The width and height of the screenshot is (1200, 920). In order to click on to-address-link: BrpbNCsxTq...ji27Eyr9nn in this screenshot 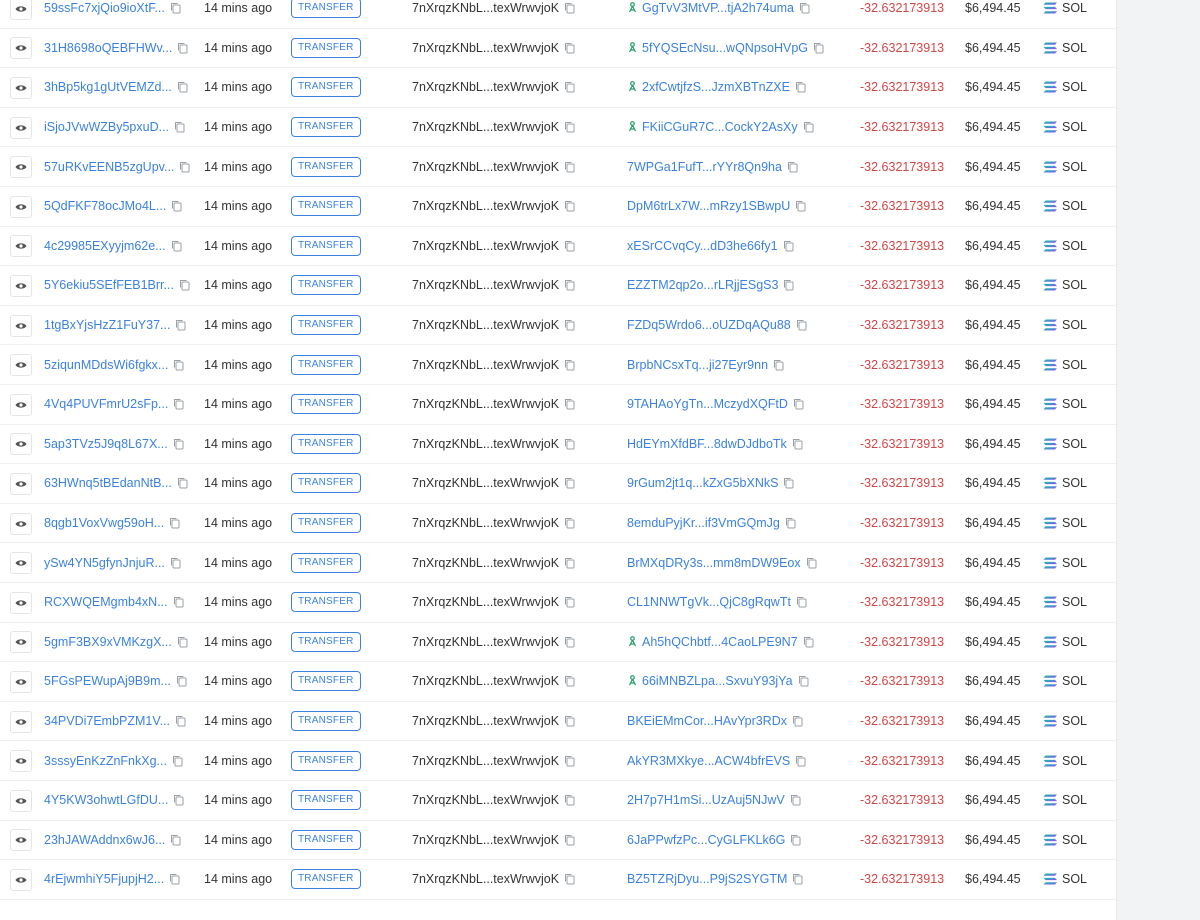, I will do `click(697, 365)`.